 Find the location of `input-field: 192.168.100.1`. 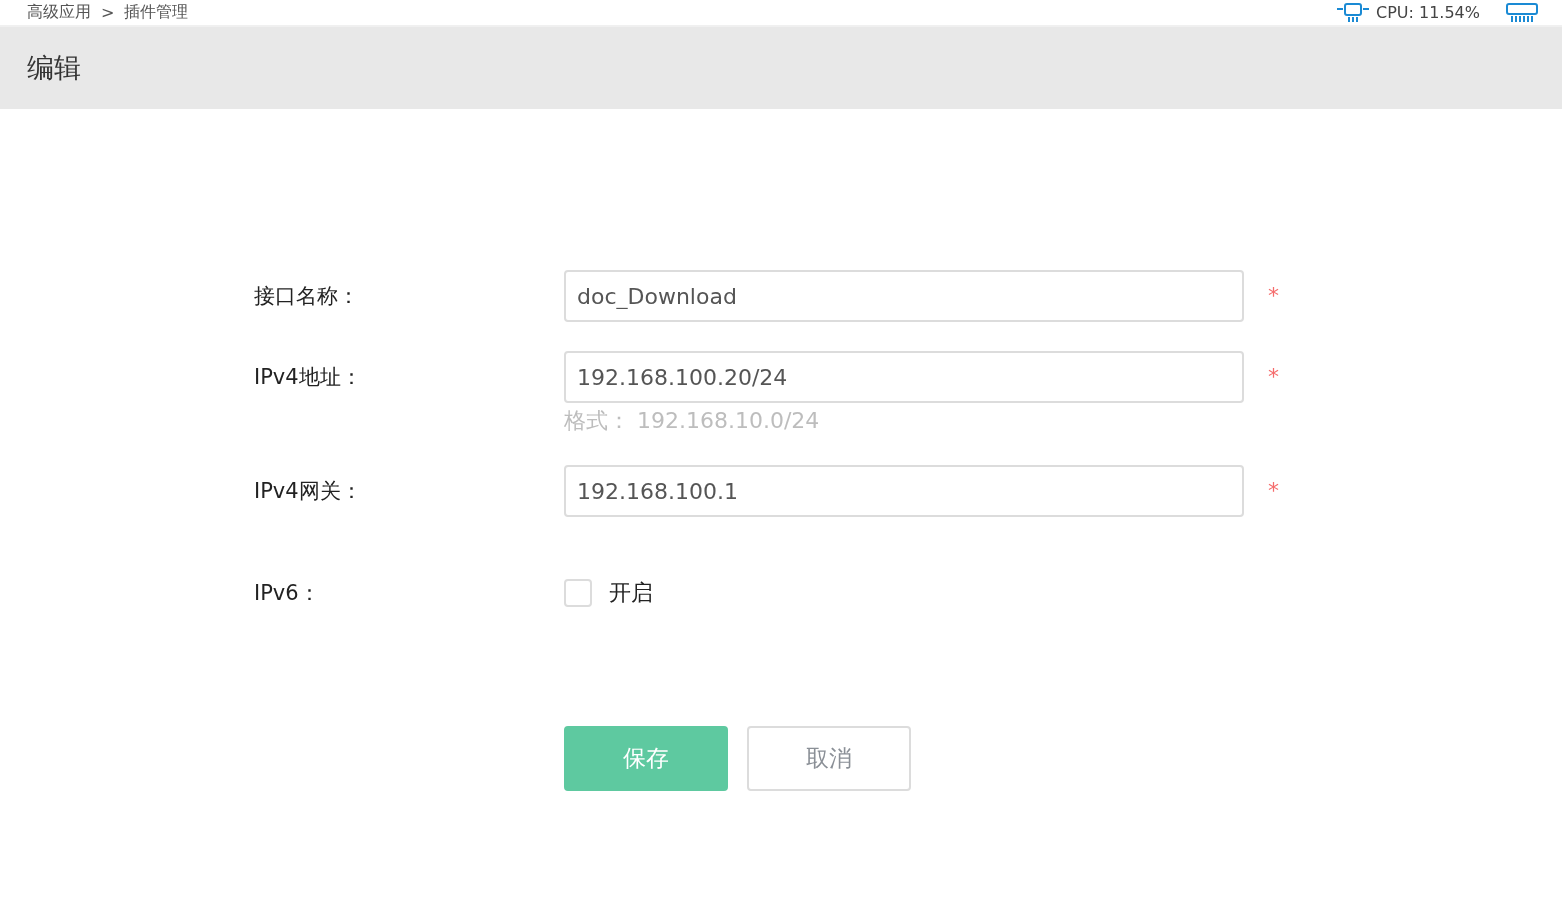

input-field: 192.168.100.1 is located at coordinates (904, 491).